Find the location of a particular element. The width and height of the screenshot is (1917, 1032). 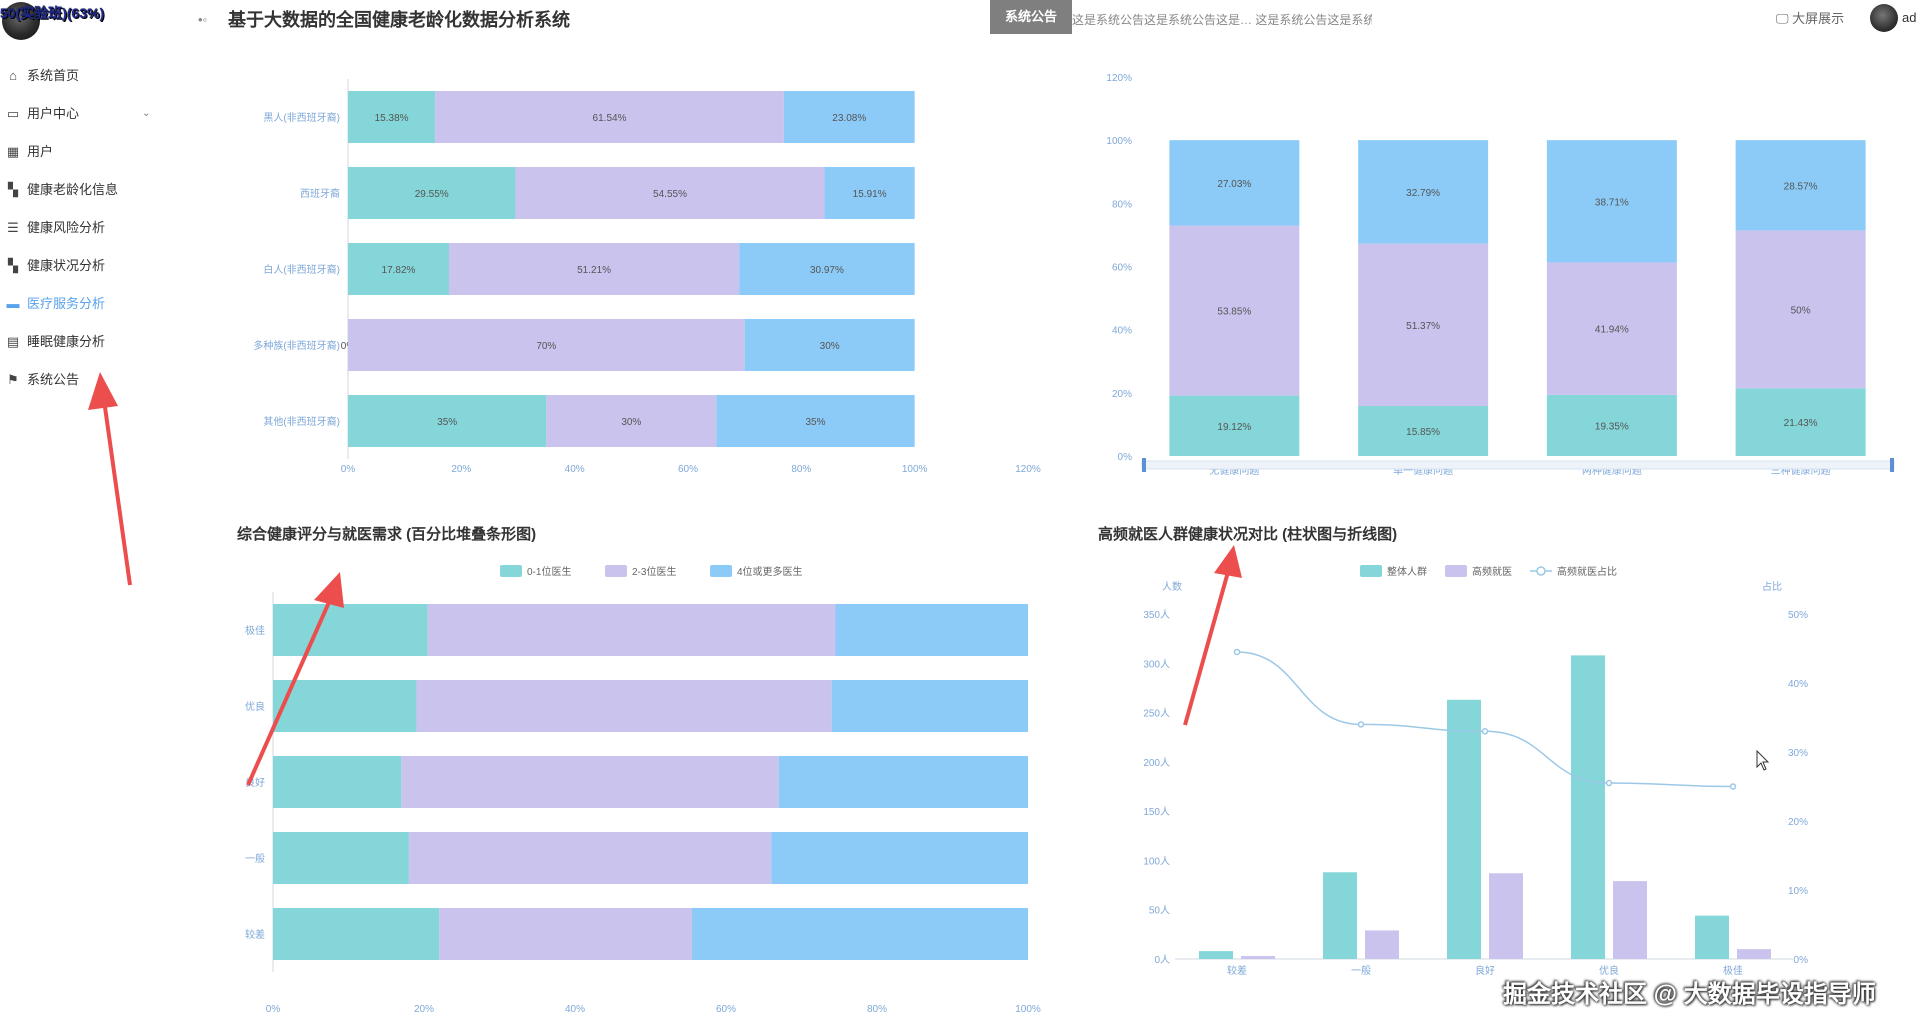

clipboard-icon: ▤ is located at coordinates (13, 341).